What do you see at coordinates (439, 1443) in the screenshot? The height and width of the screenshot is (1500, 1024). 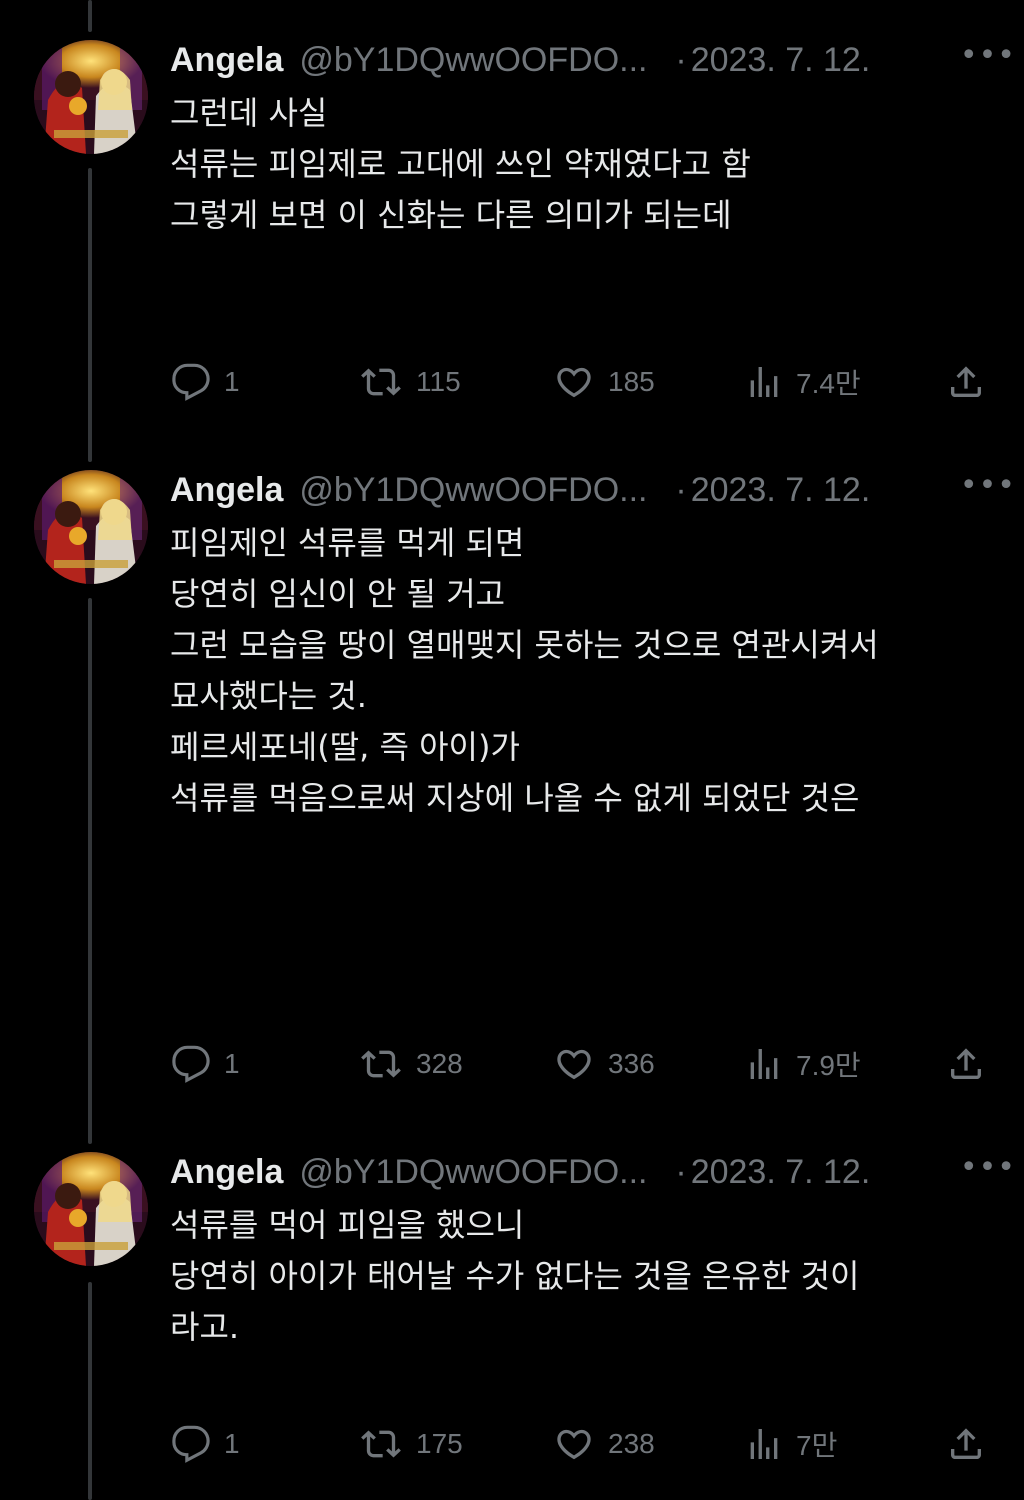 I see `retweet-count: 175` at bounding box center [439, 1443].